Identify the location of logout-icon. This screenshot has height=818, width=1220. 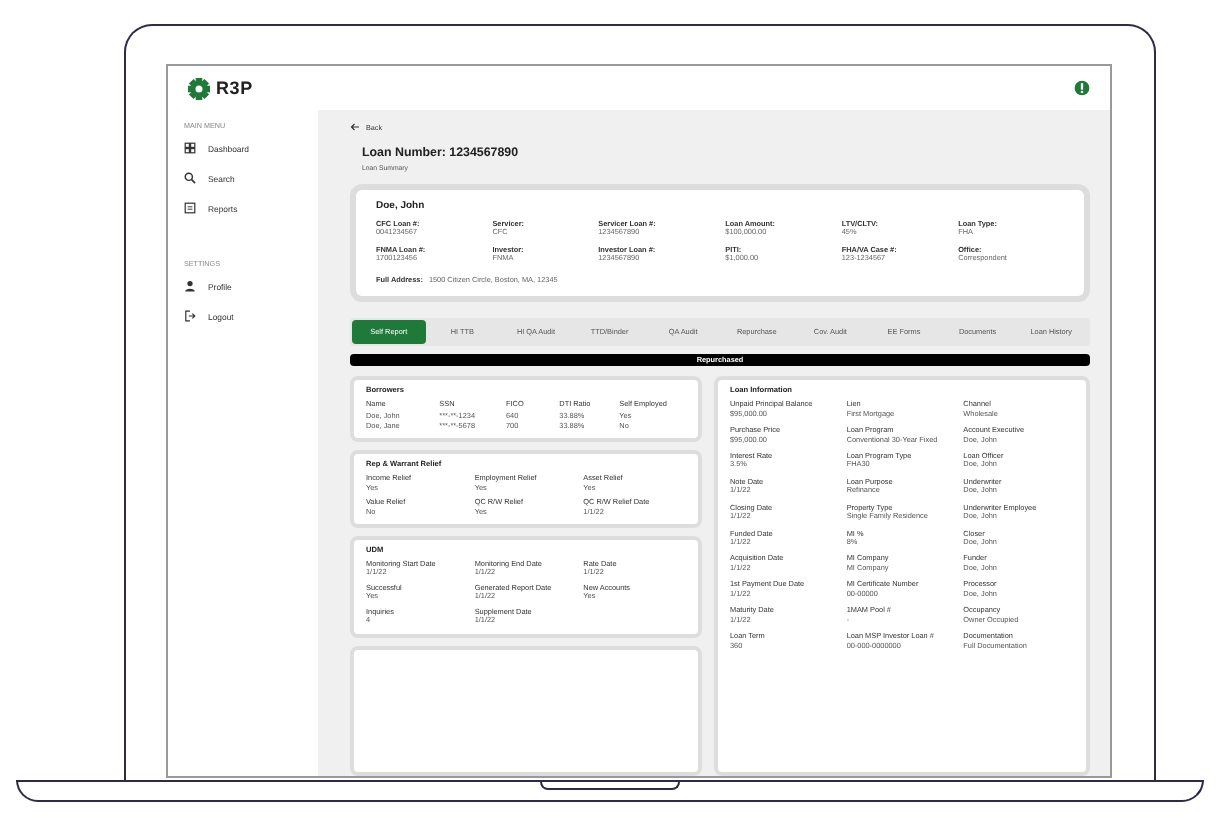
(190, 316).